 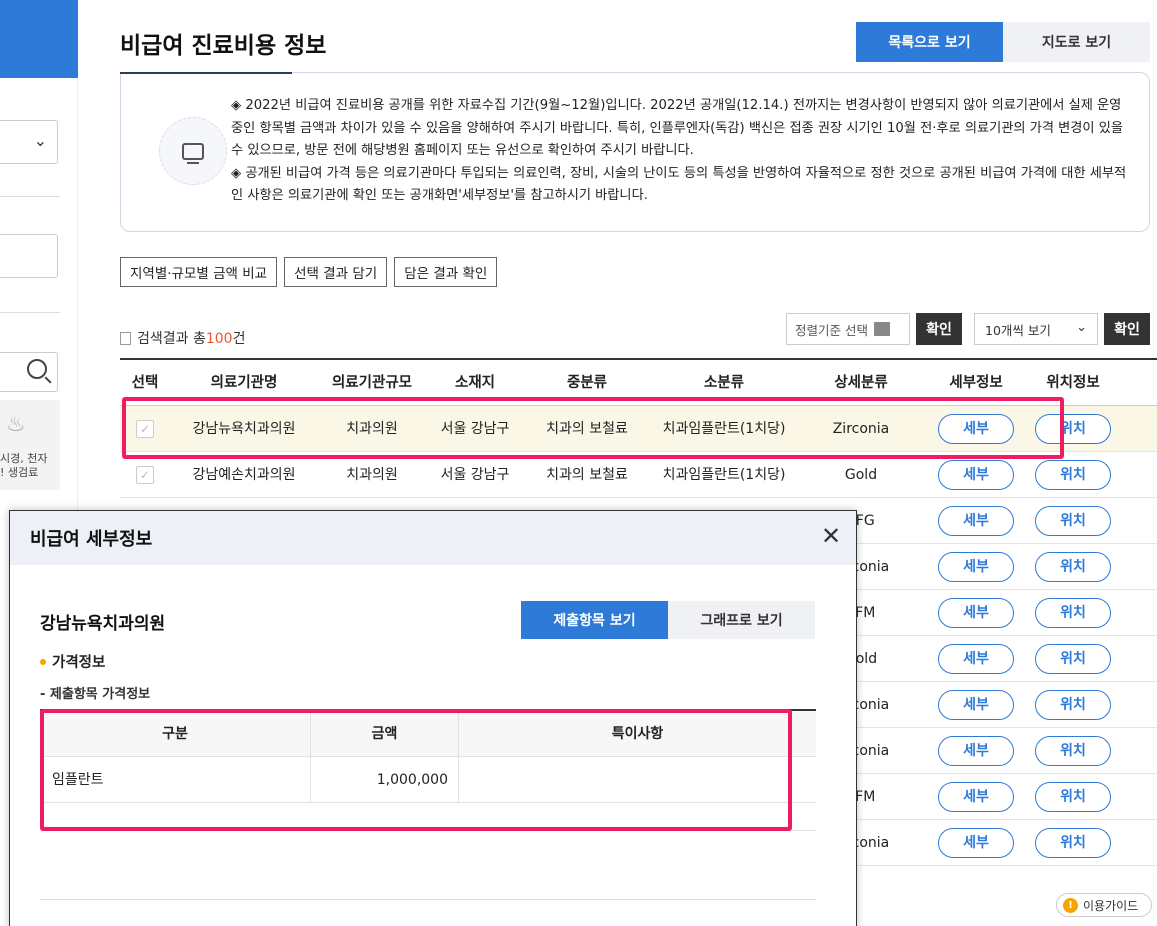 I want to click on cell-detail: Gold, so click(x=861, y=474).